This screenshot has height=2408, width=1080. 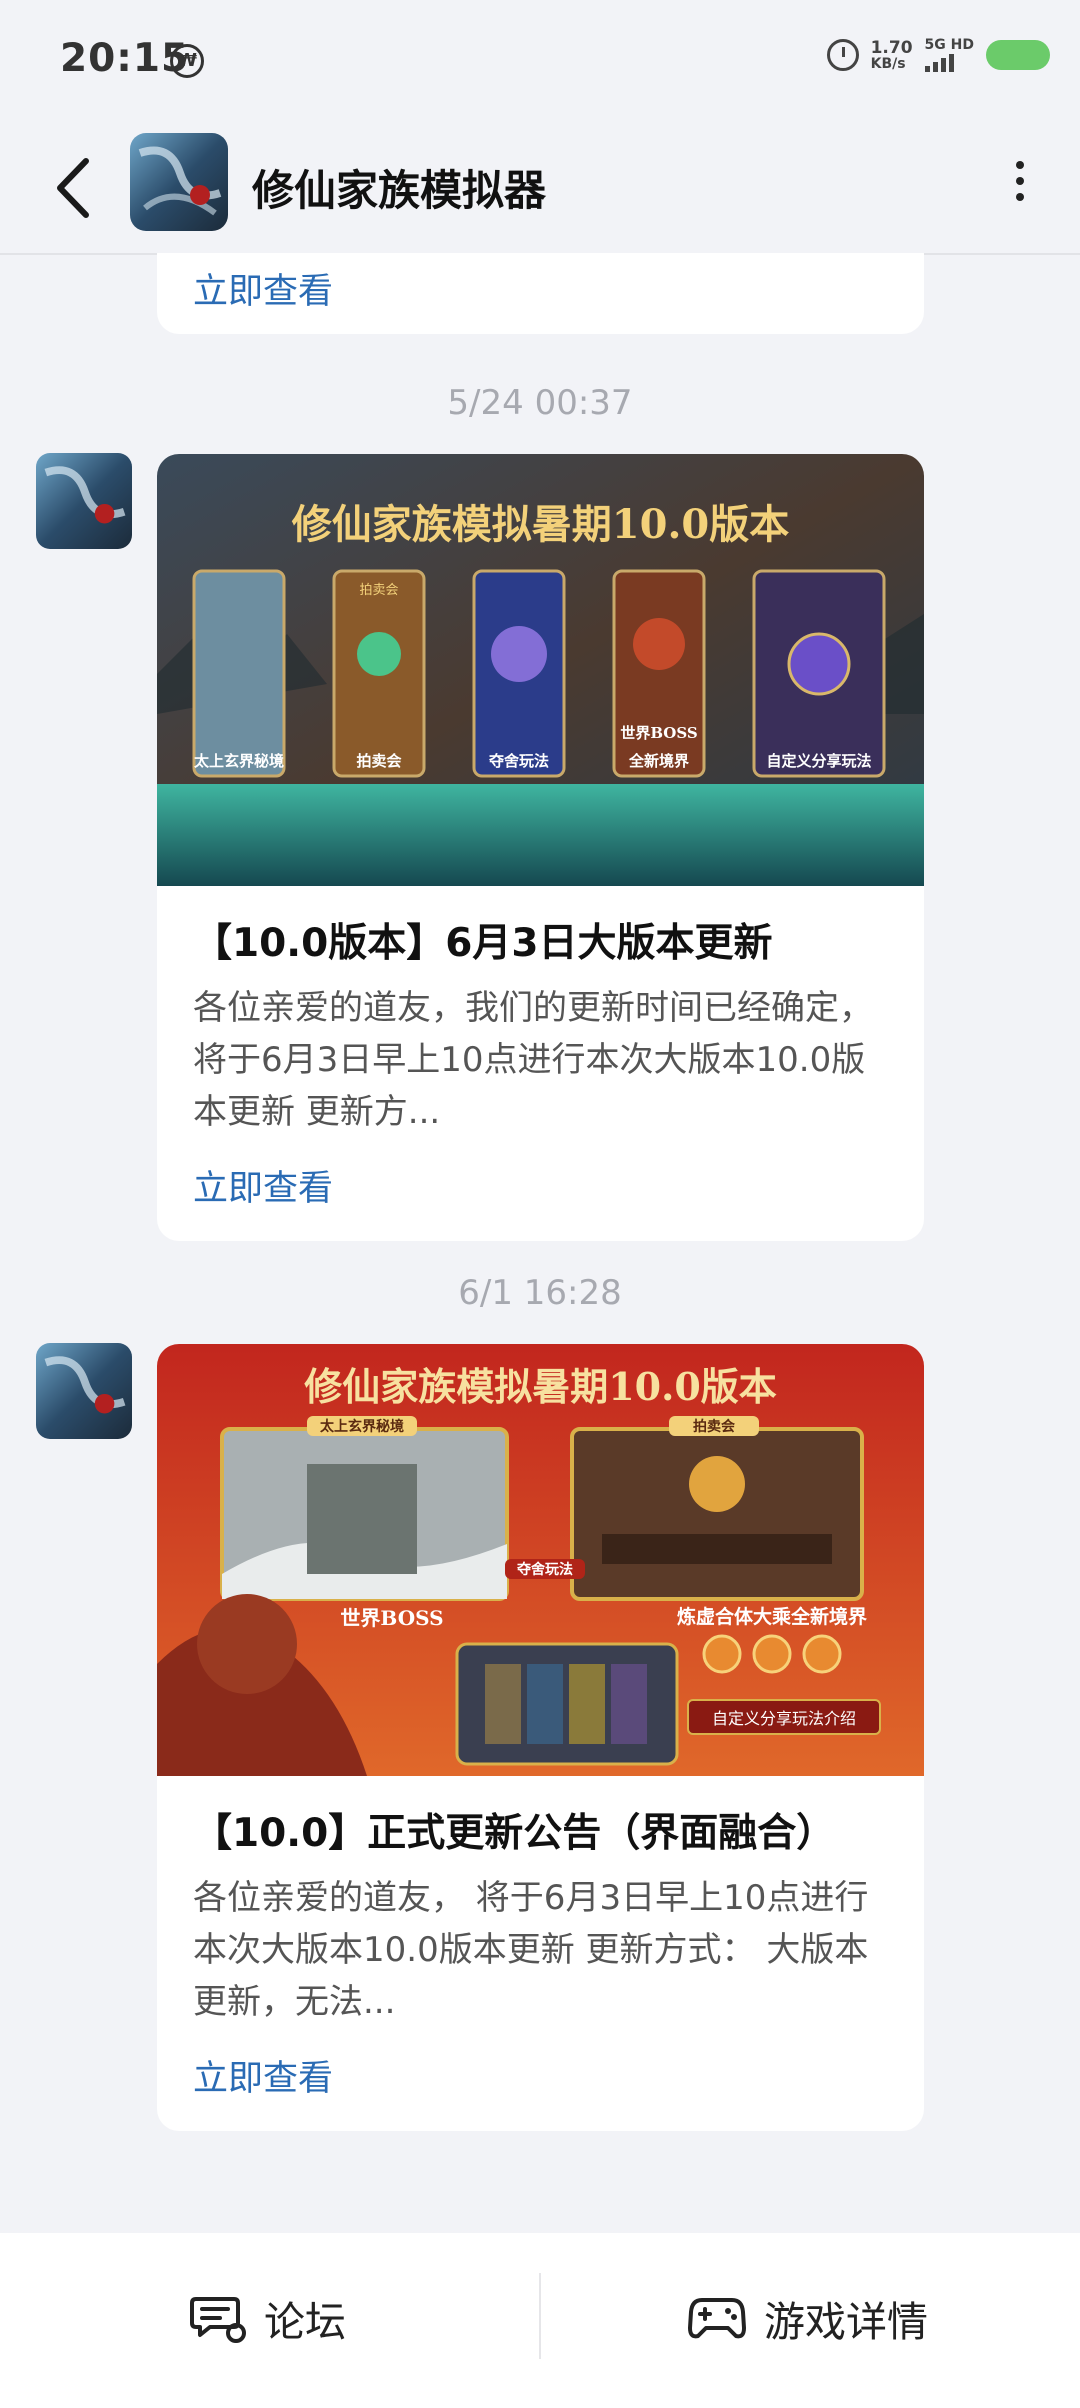 What do you see at coordinates (842, 55) in the screenshot?
I see `alarm-icon` at bounding box center [842, 55].